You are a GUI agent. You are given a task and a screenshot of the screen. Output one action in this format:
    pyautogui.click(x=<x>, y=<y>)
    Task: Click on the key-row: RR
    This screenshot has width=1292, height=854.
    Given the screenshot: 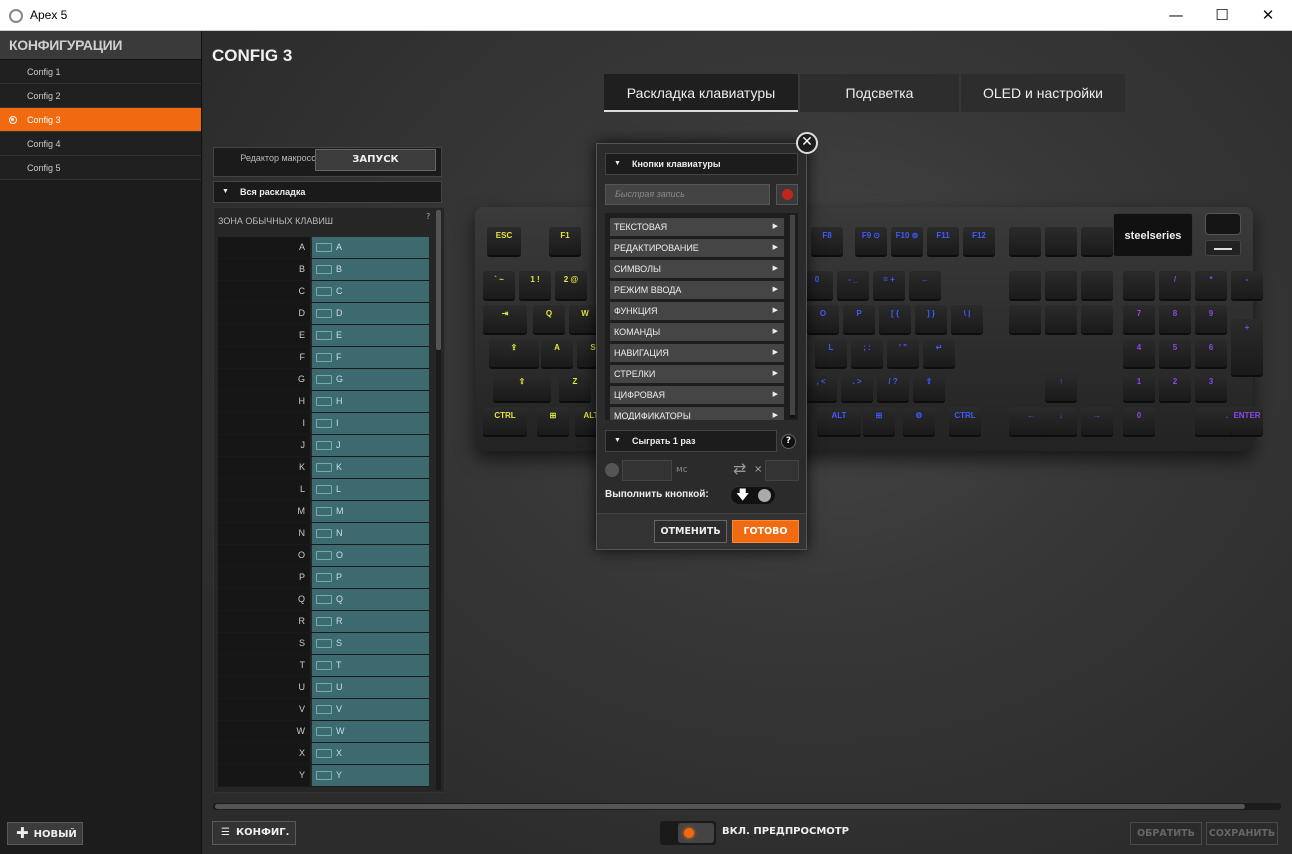 What is the action you would take?
    pyautogui.click(x=323, y=622)
    